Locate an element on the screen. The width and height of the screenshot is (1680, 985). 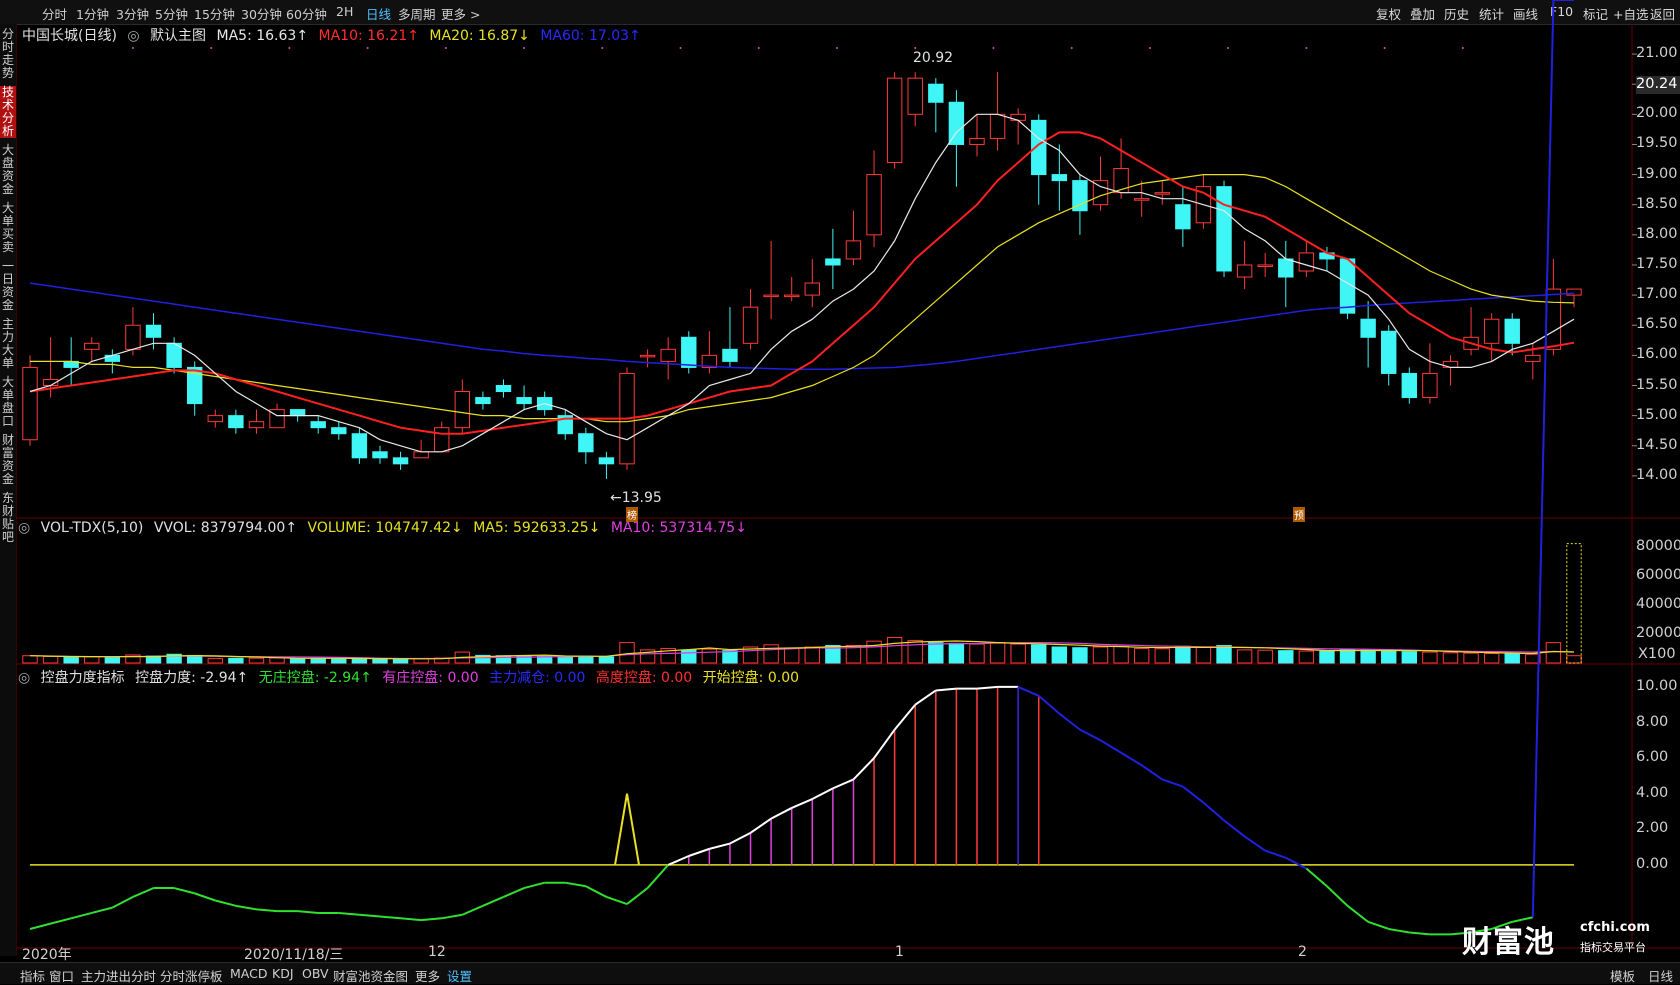
volume-unit: X100 is located at coordinates (1657, 654).